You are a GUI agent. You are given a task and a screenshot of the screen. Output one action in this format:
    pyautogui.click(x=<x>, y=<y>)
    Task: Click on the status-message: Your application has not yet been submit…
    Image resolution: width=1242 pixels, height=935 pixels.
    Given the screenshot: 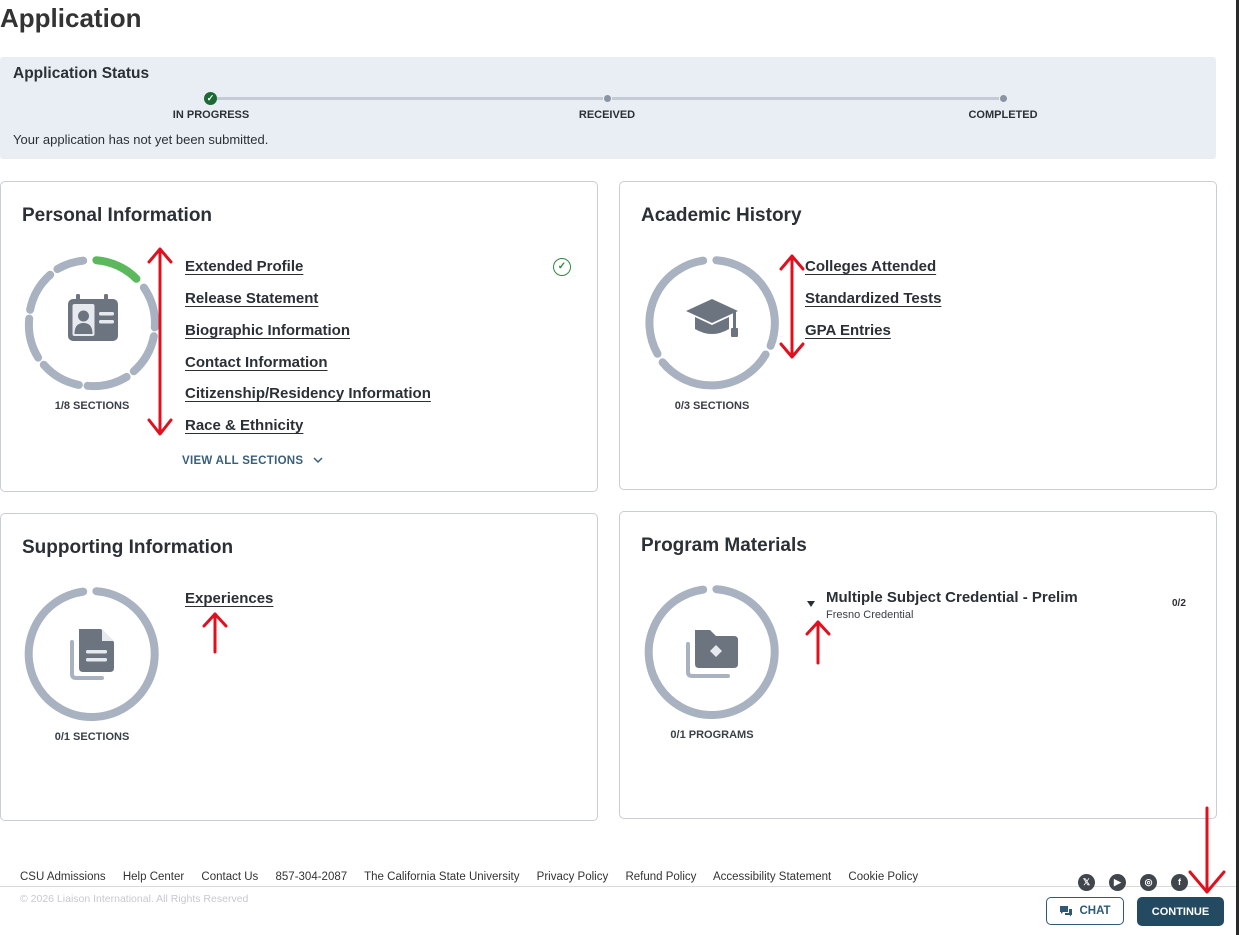 What is the action you would take?
    pyautogui.click(x=141, y=139)
    